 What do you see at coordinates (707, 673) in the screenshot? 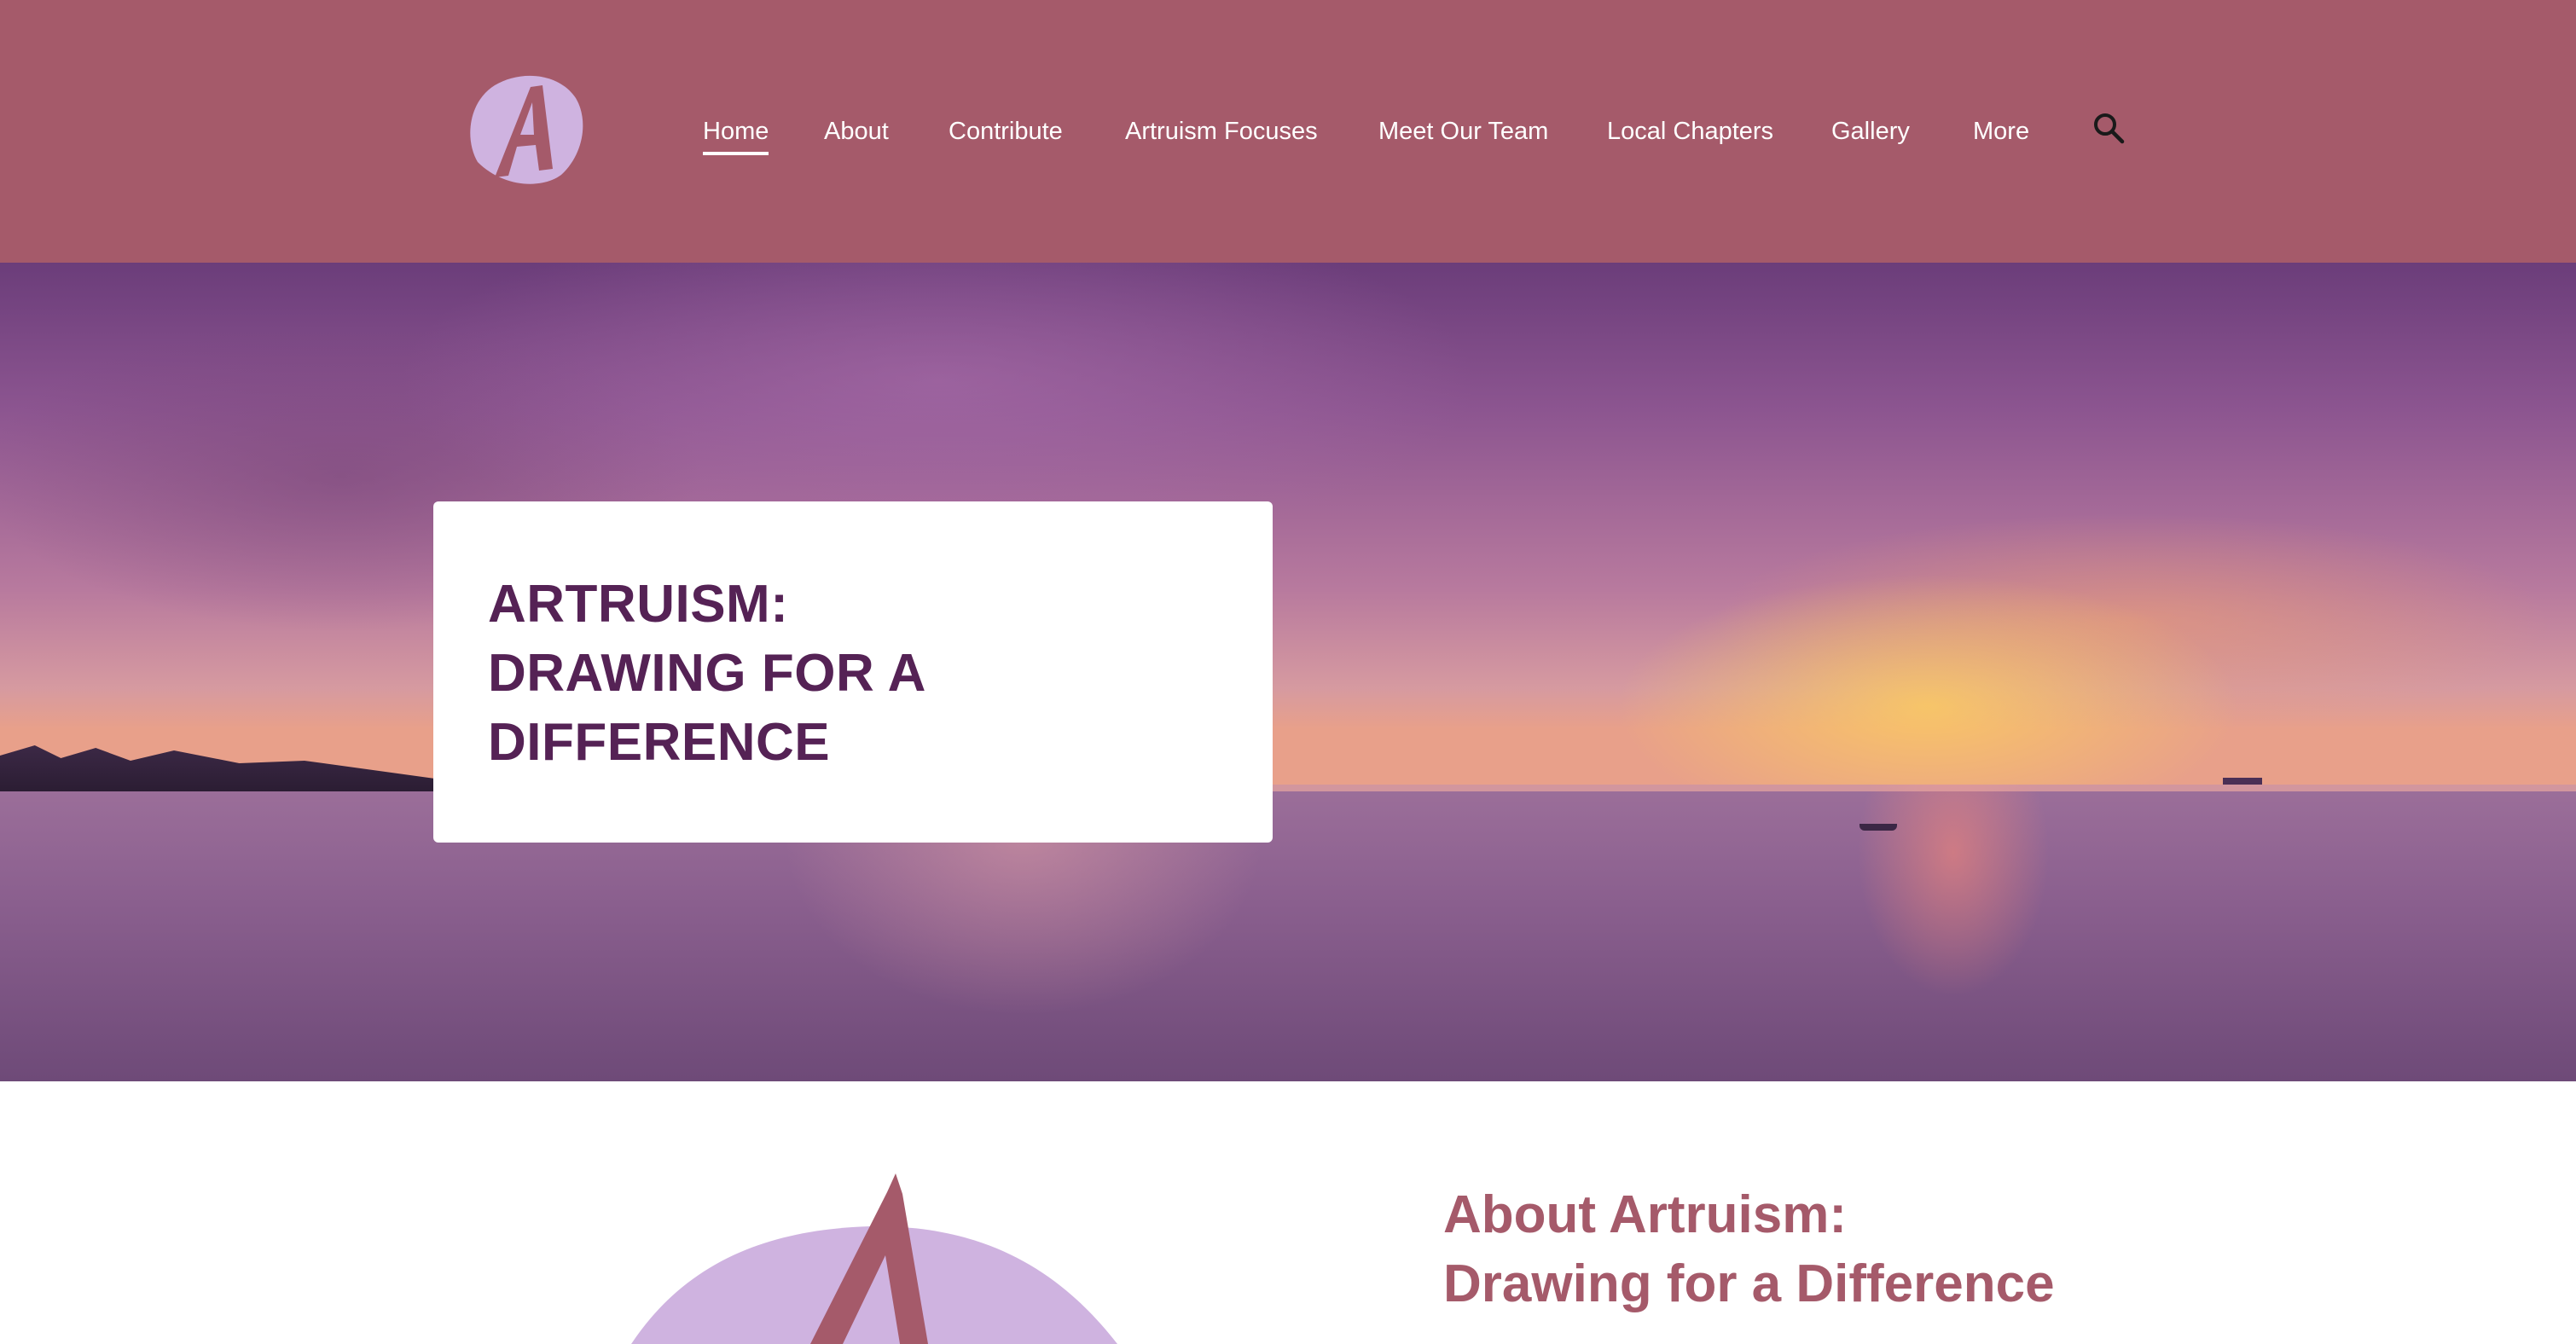
I see `hero-title: ARTRUISM: DRAWING FOR A DIFFERENCE` at bounding box center [707, 673].